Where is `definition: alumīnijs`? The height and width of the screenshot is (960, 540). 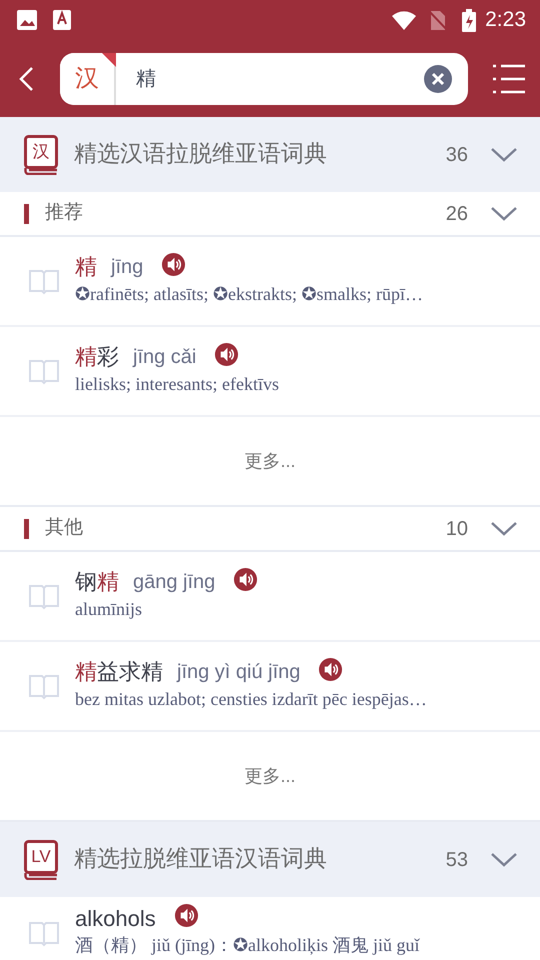 definition: alumīnijs is located at coordinates (109, 609).